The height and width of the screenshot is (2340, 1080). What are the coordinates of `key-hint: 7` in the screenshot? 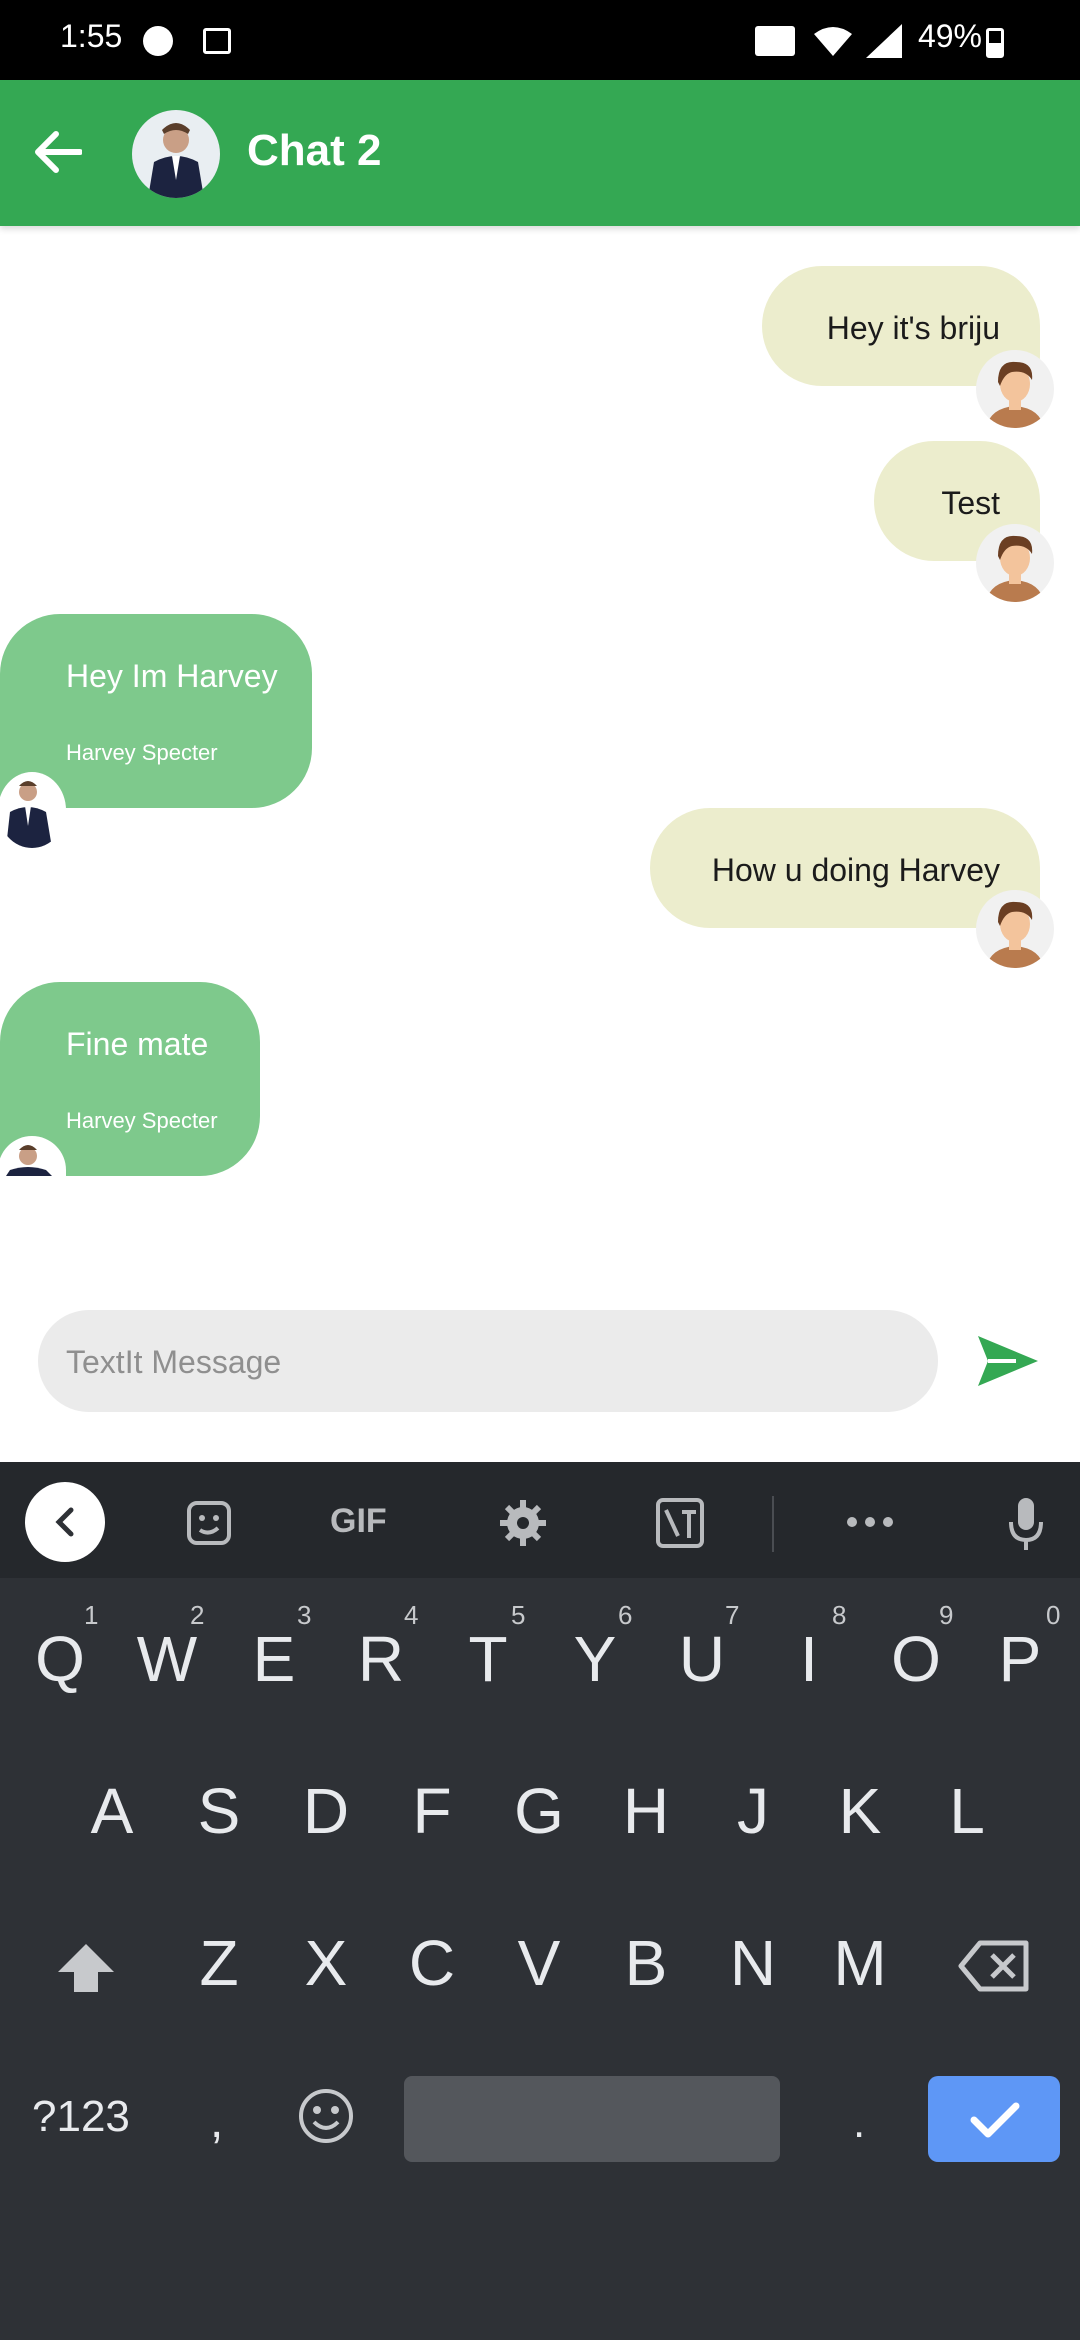 It's located at (732, 1615).